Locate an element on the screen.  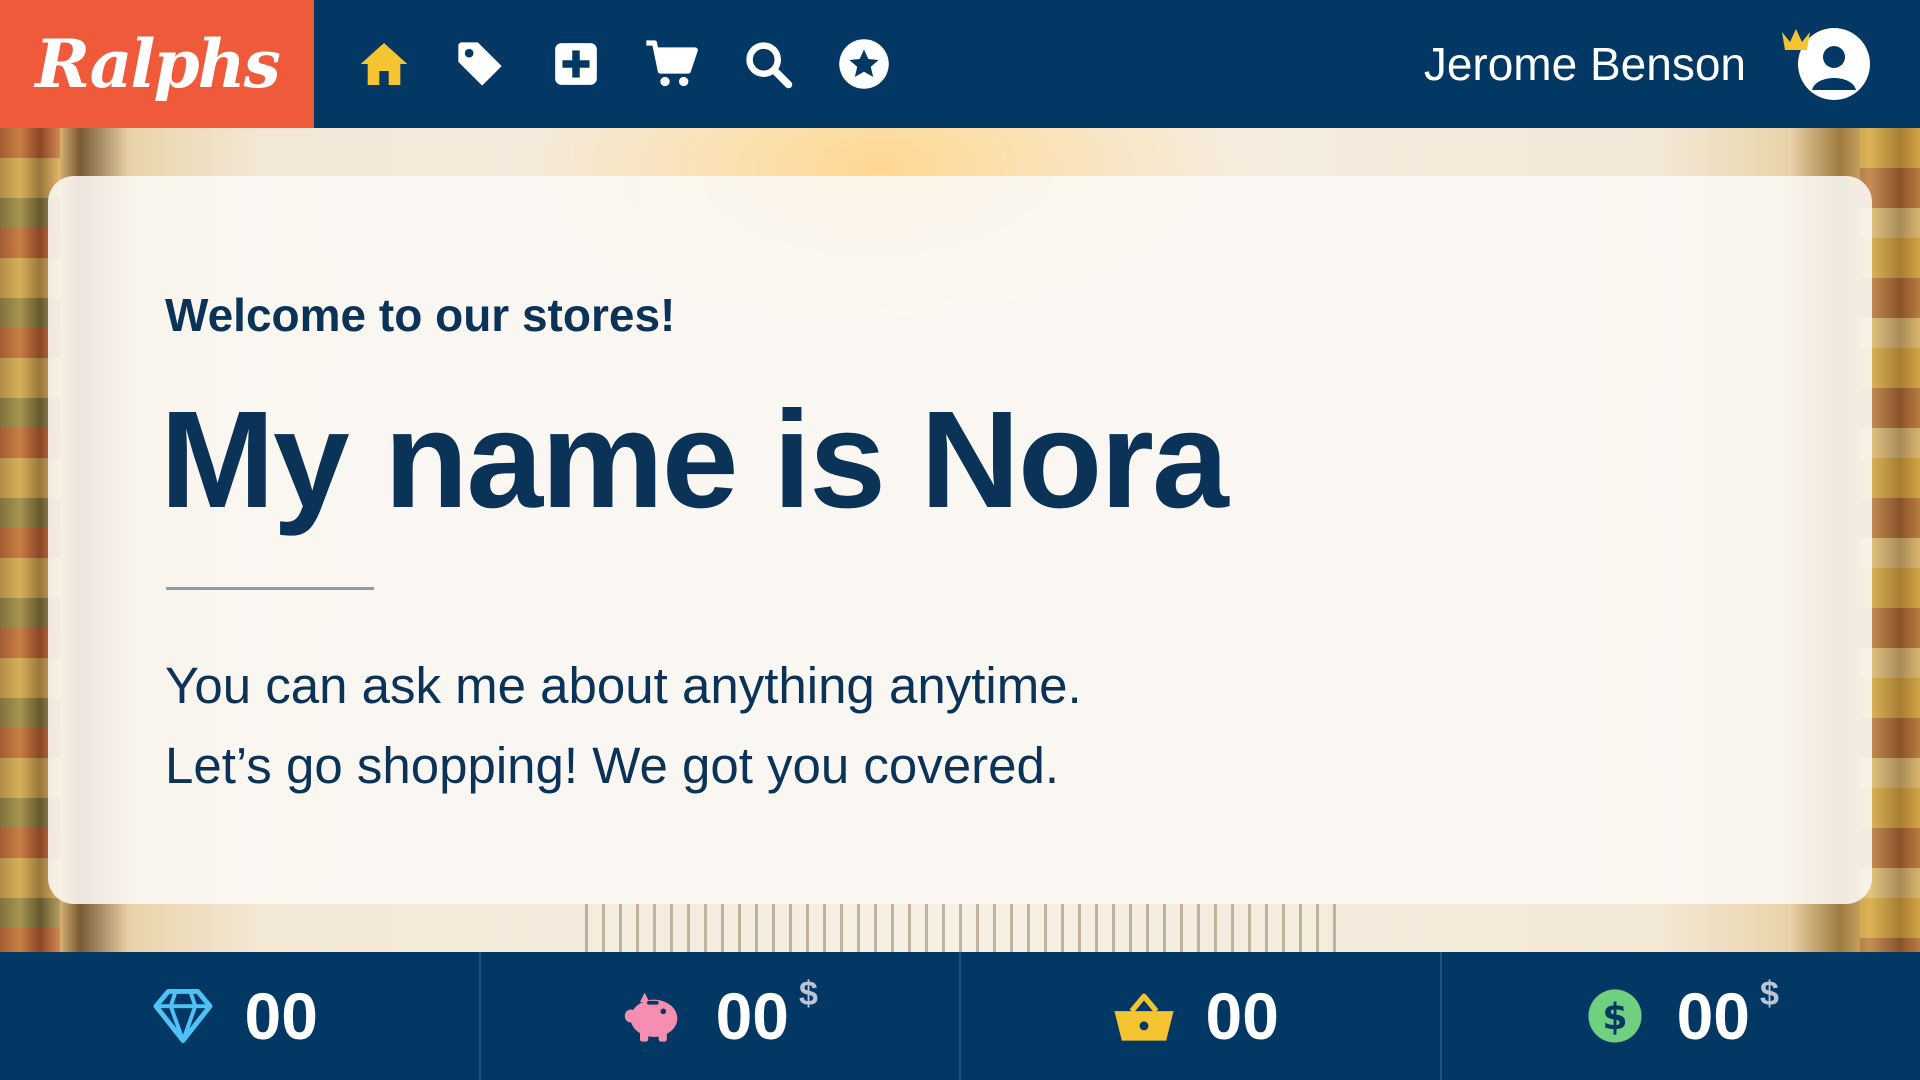
star-icon is located at coordinates (864, 64).